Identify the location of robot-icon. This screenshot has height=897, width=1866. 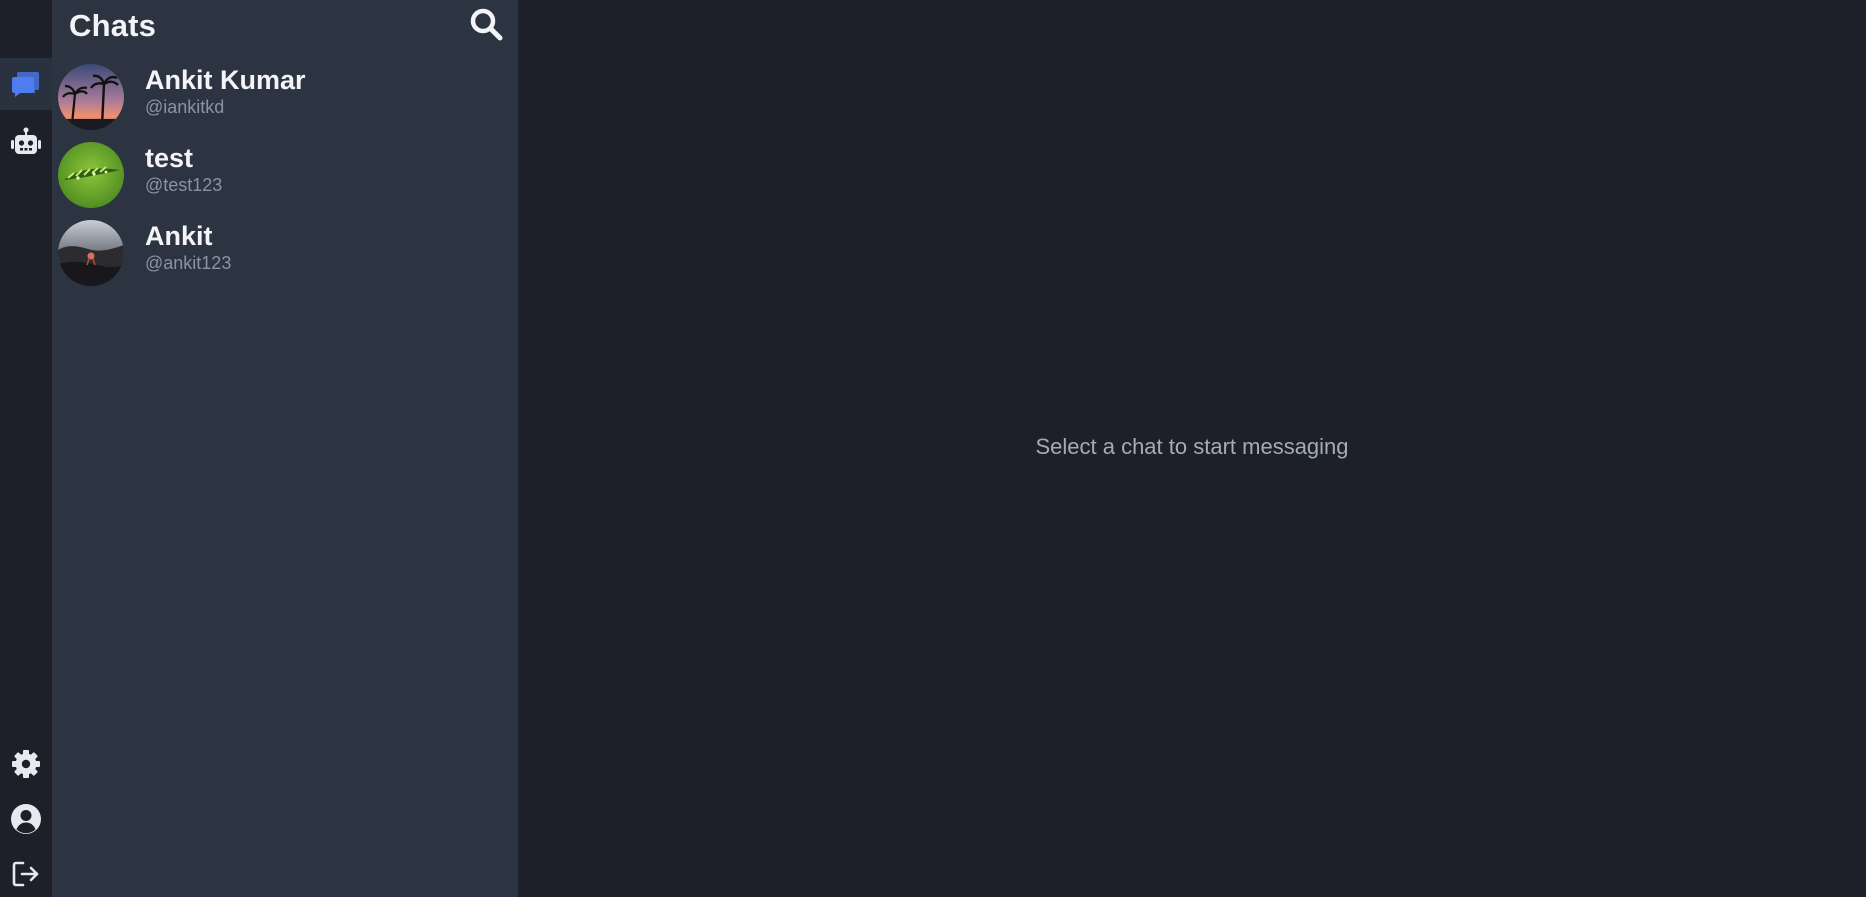
(26, 142).